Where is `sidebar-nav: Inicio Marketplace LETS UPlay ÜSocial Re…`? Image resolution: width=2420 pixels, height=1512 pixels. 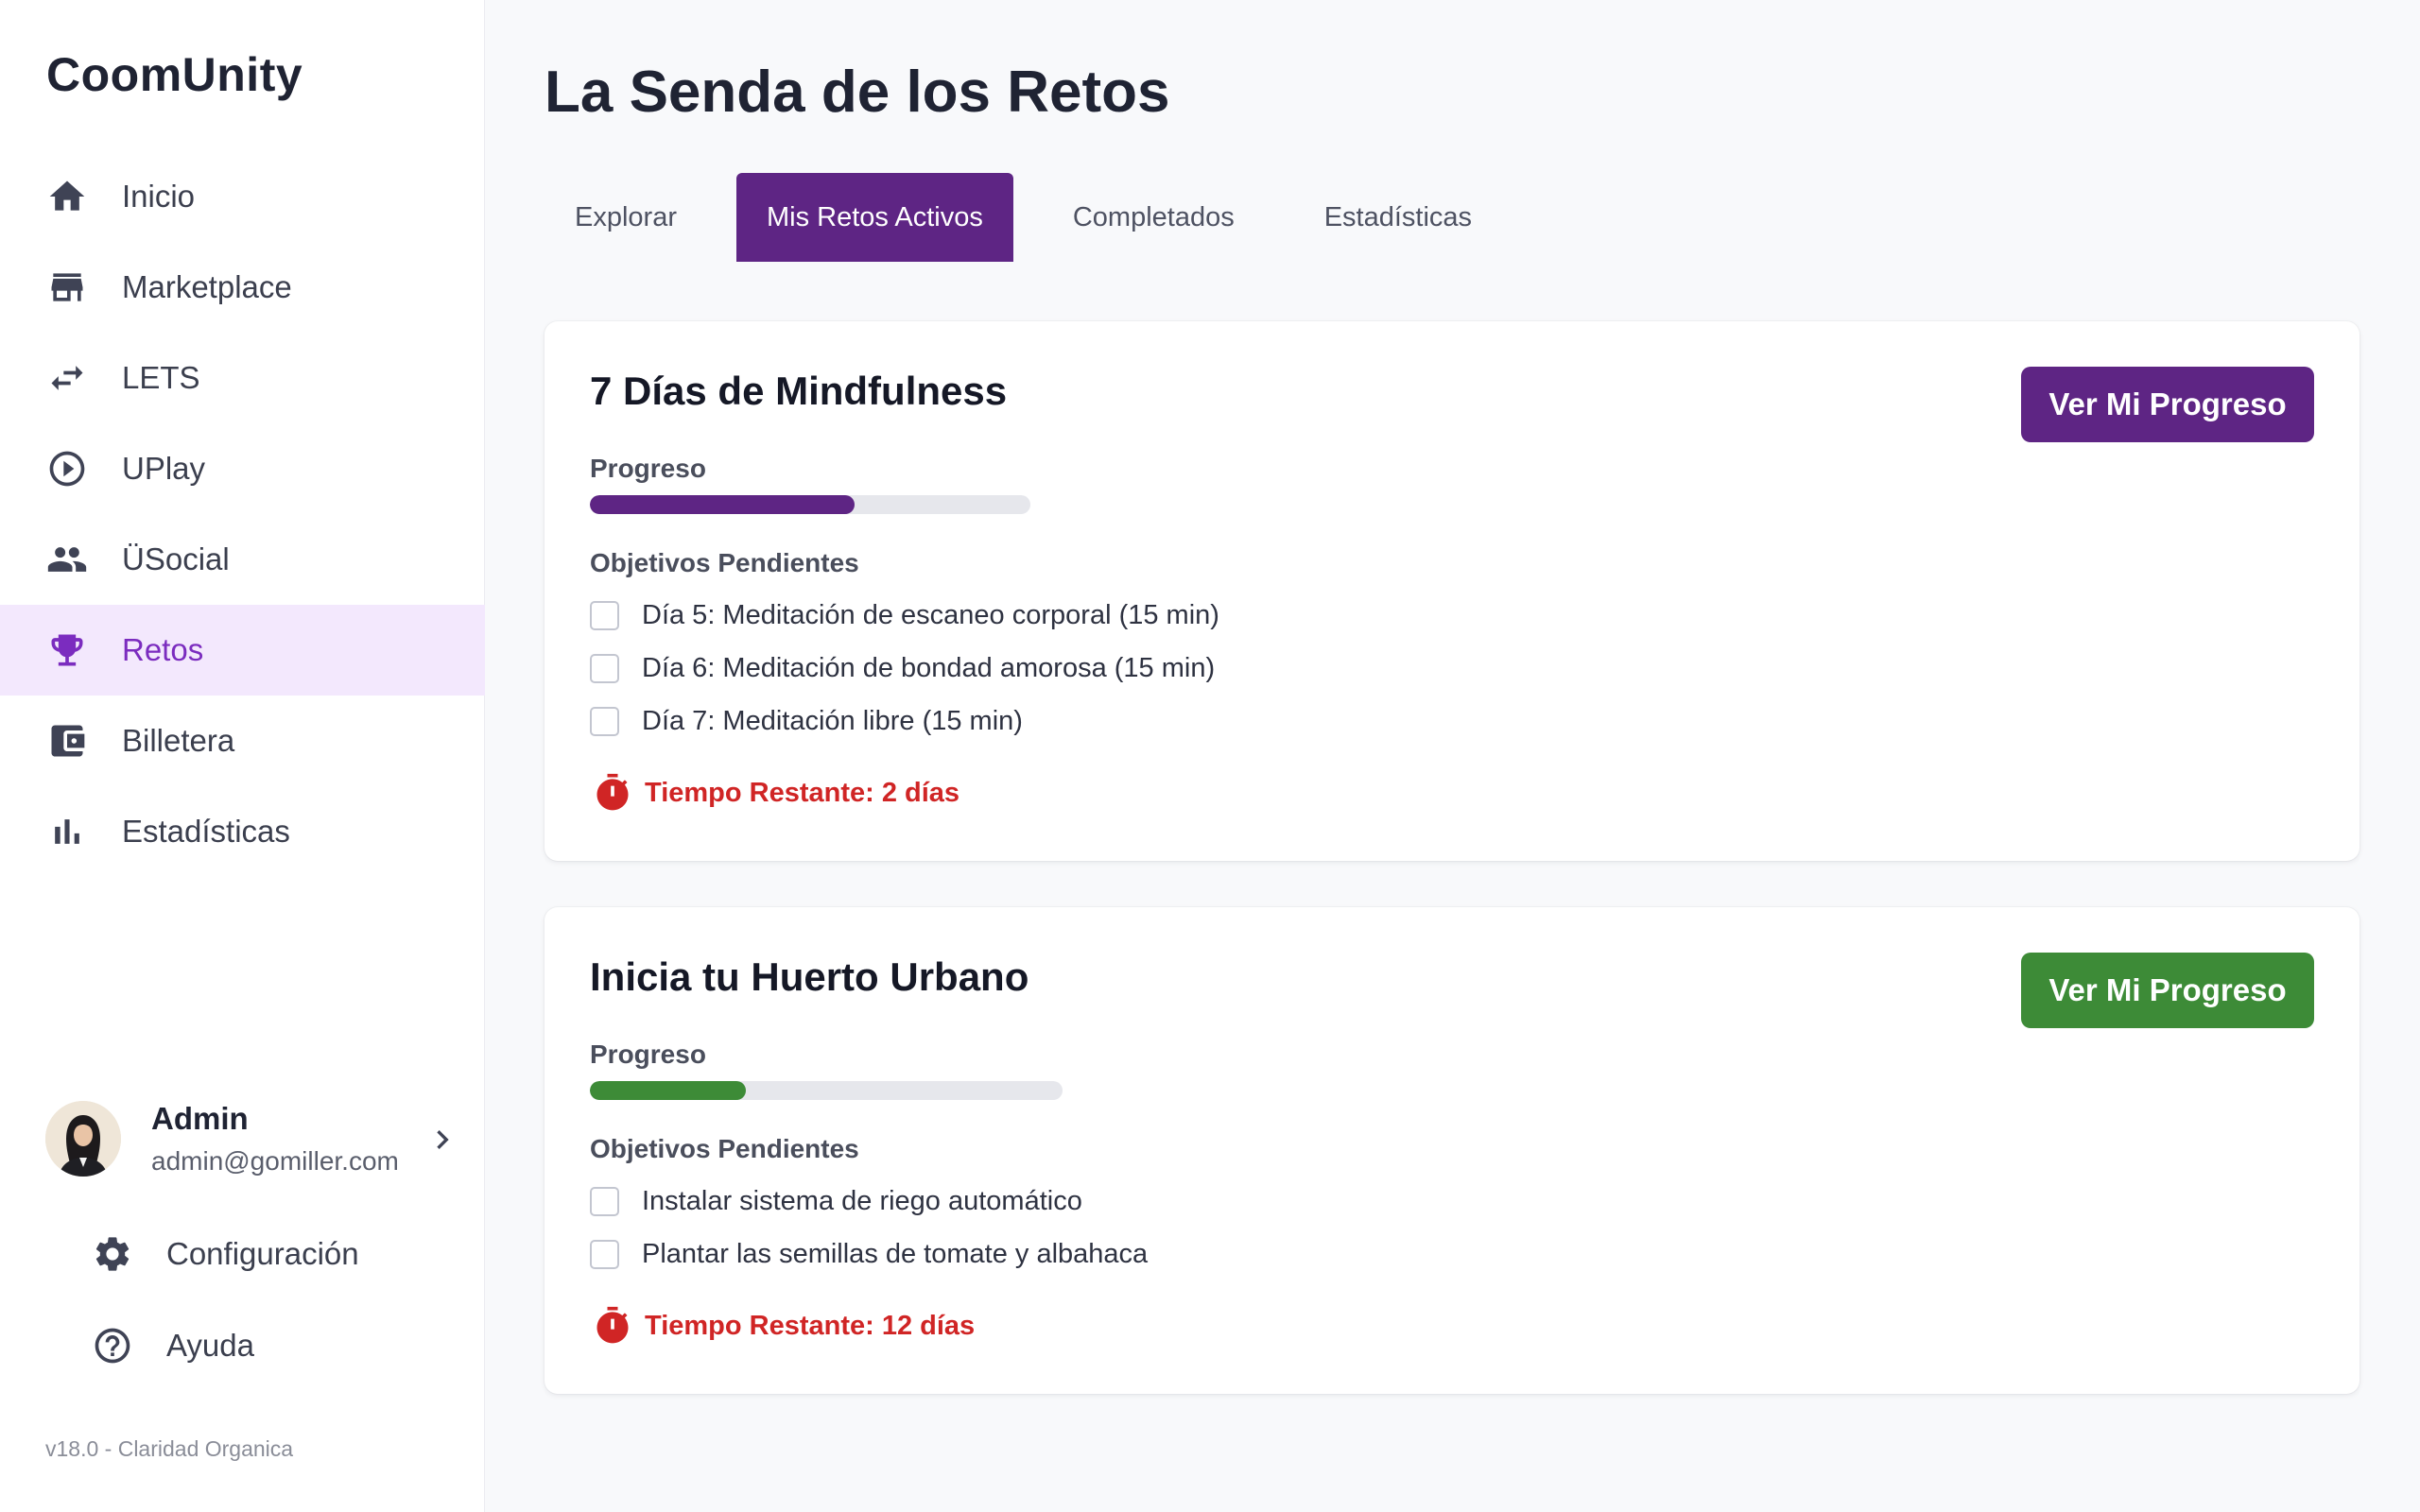
sidebar-nav: Inicio Marketplace LETS UPlay ÜSocial Re… is located at coordinates (242, 514).